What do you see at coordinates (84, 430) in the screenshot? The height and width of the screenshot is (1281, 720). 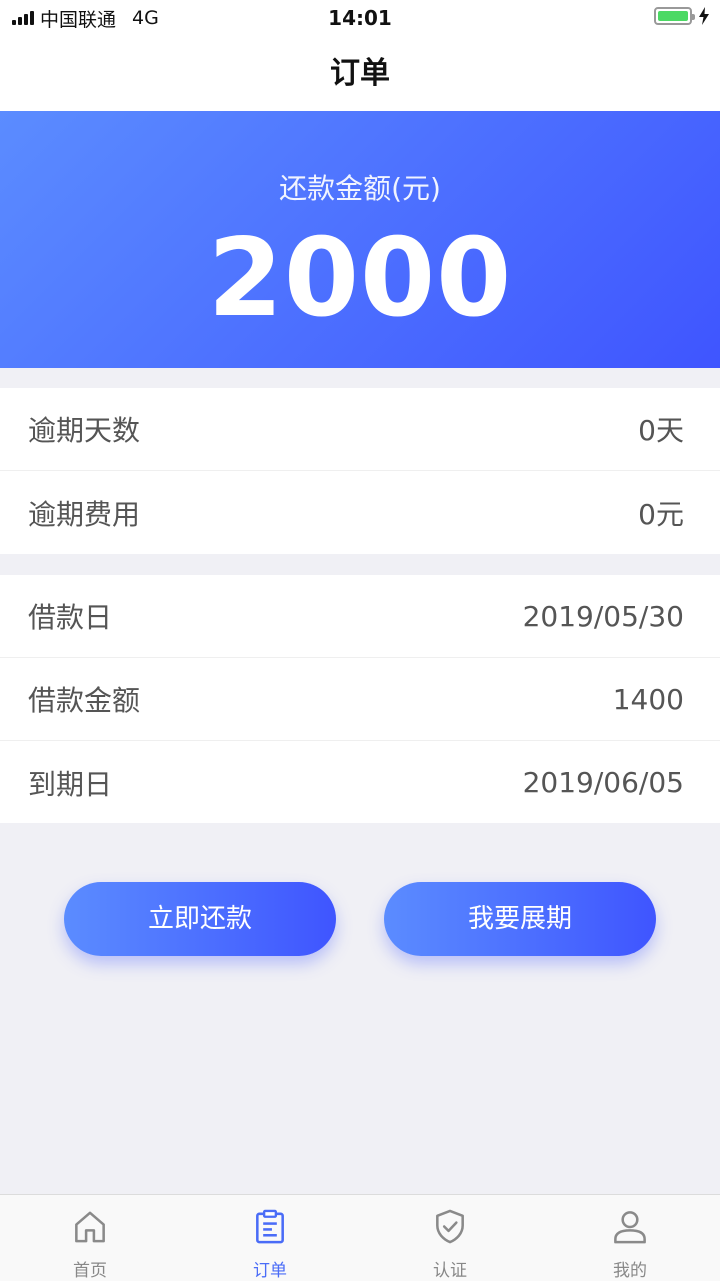 I see `overdue-days-label: 逾期天数` at bounding box center [84, 430].